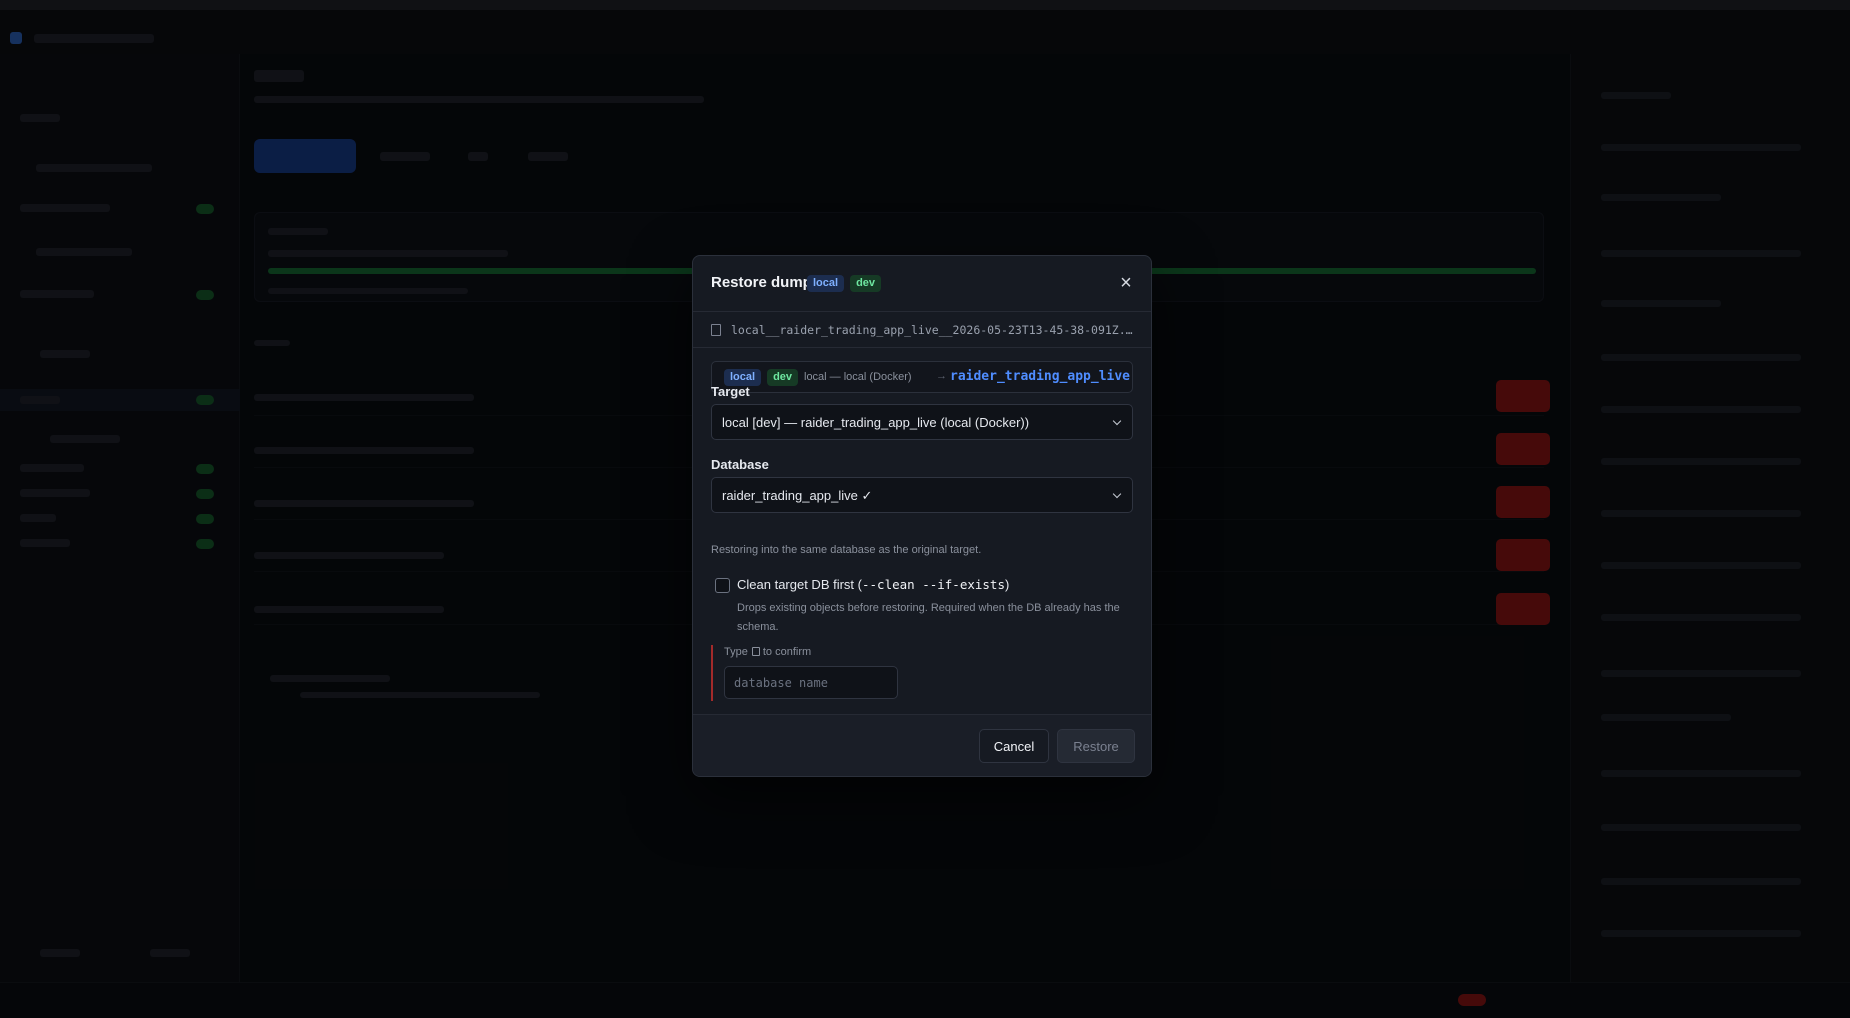 Image resolution: width=1850 pixels, height=1018 pixels. What do you see at coordinates (740, 464) in the screenshot?
I see `database-label: Database` at bounding box center [740, 464].